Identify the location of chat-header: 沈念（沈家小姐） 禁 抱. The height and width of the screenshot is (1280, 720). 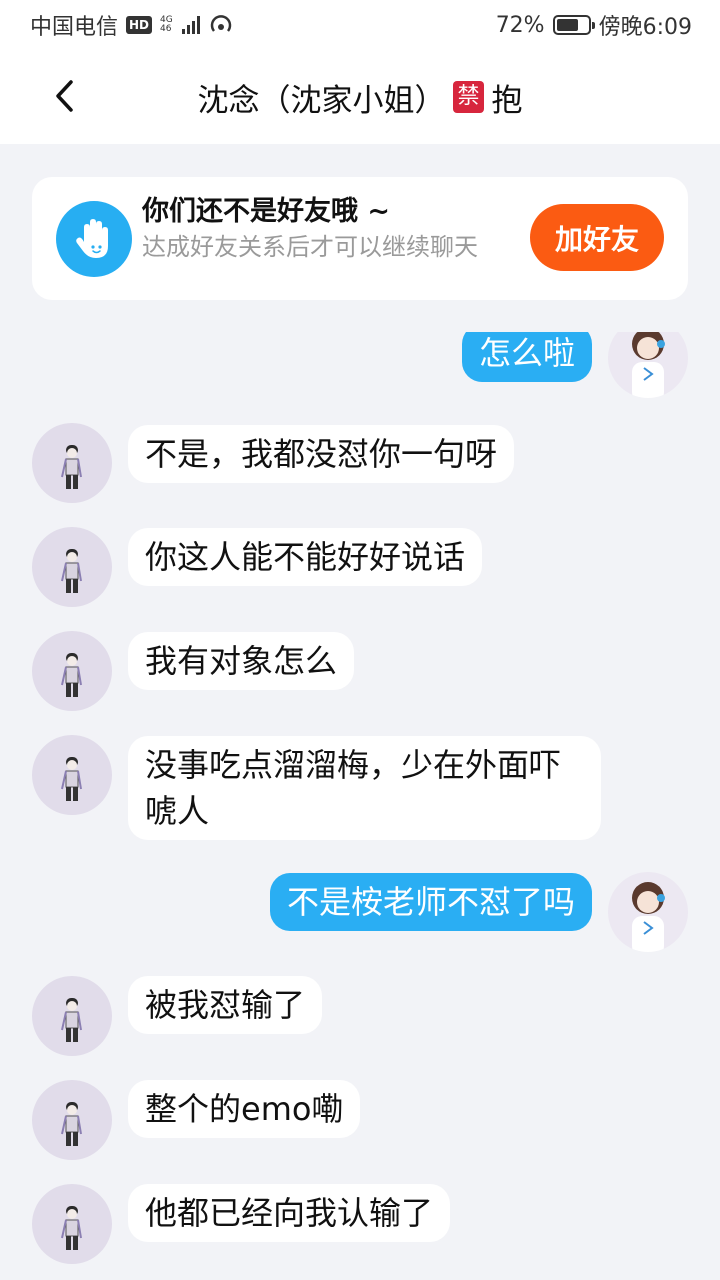
(360, 97).